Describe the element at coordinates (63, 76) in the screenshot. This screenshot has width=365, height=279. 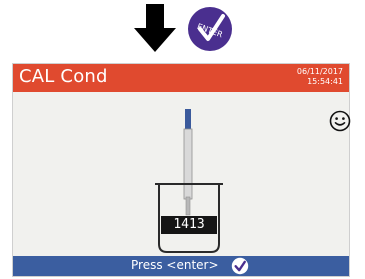
I see `screen-title: CAL Cond` at that location.